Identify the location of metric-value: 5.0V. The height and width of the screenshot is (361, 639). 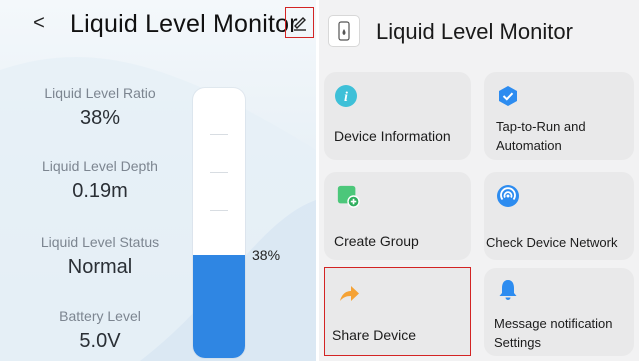
(100, 341).